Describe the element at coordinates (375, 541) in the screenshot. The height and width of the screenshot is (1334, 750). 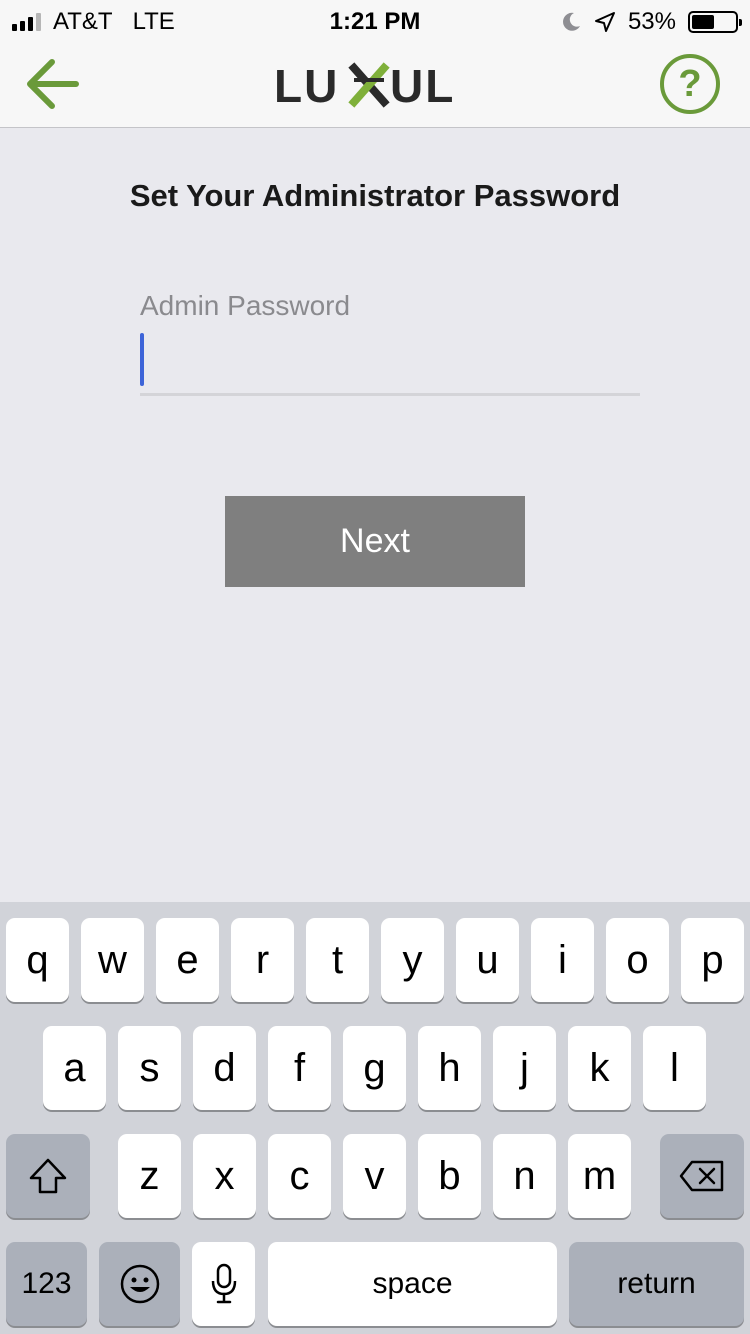
I see `next-button: Next` at that location.